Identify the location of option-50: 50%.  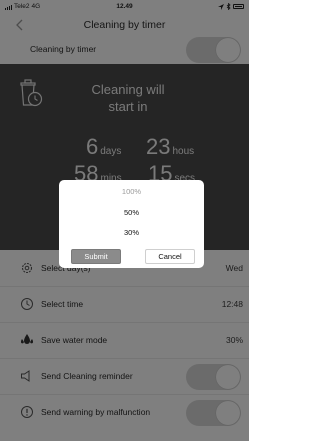
(131, 212).